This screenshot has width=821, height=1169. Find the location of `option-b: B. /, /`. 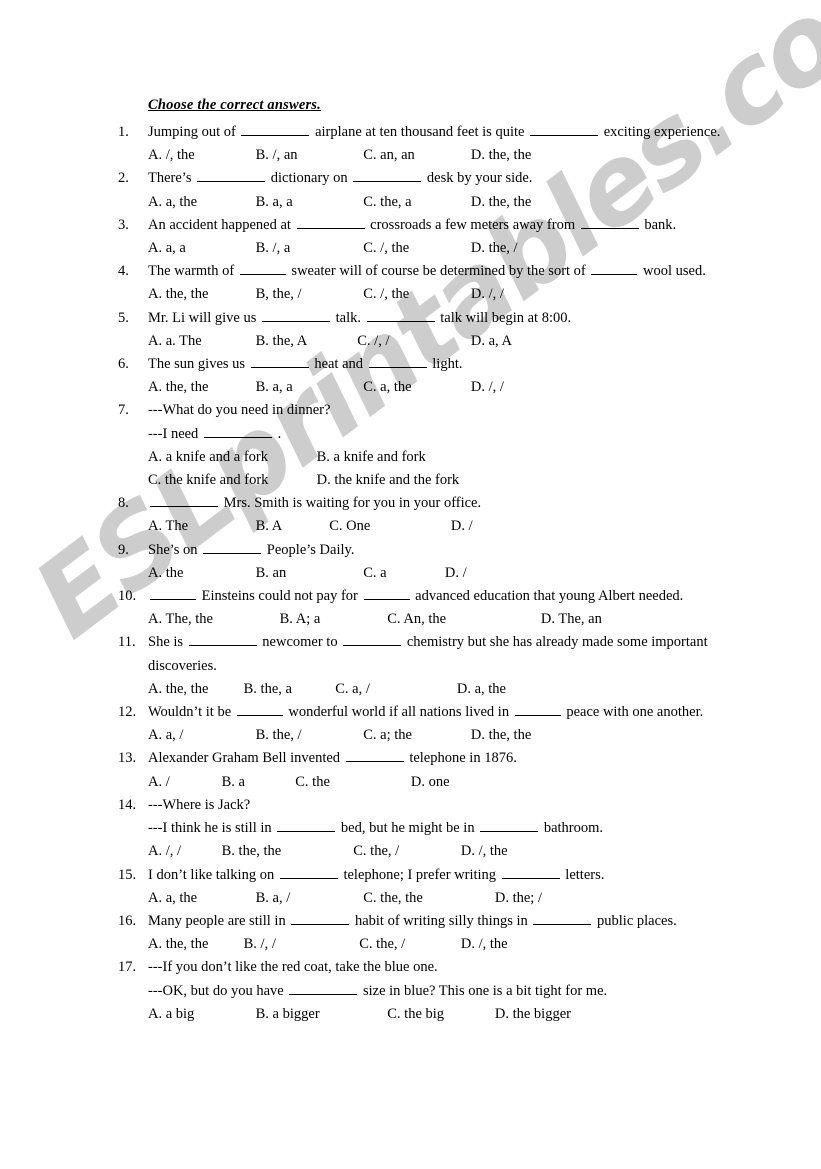

option-b: B. /, / is located at coordinates (300, 944).